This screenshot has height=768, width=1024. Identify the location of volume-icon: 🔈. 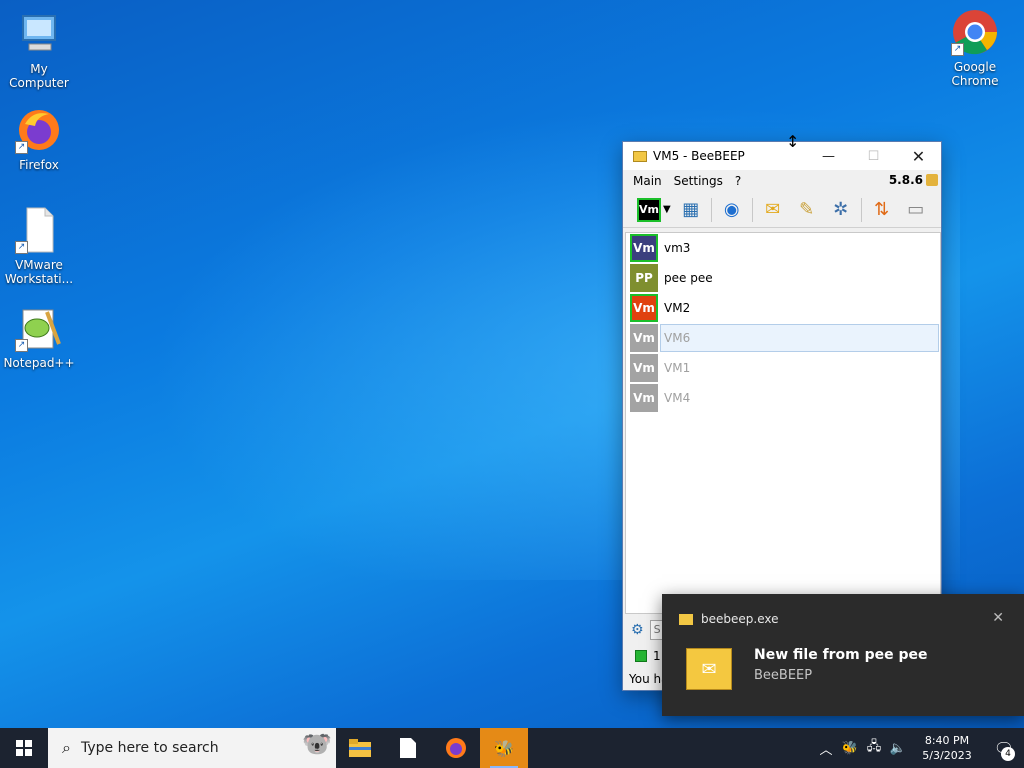
(898, 748).